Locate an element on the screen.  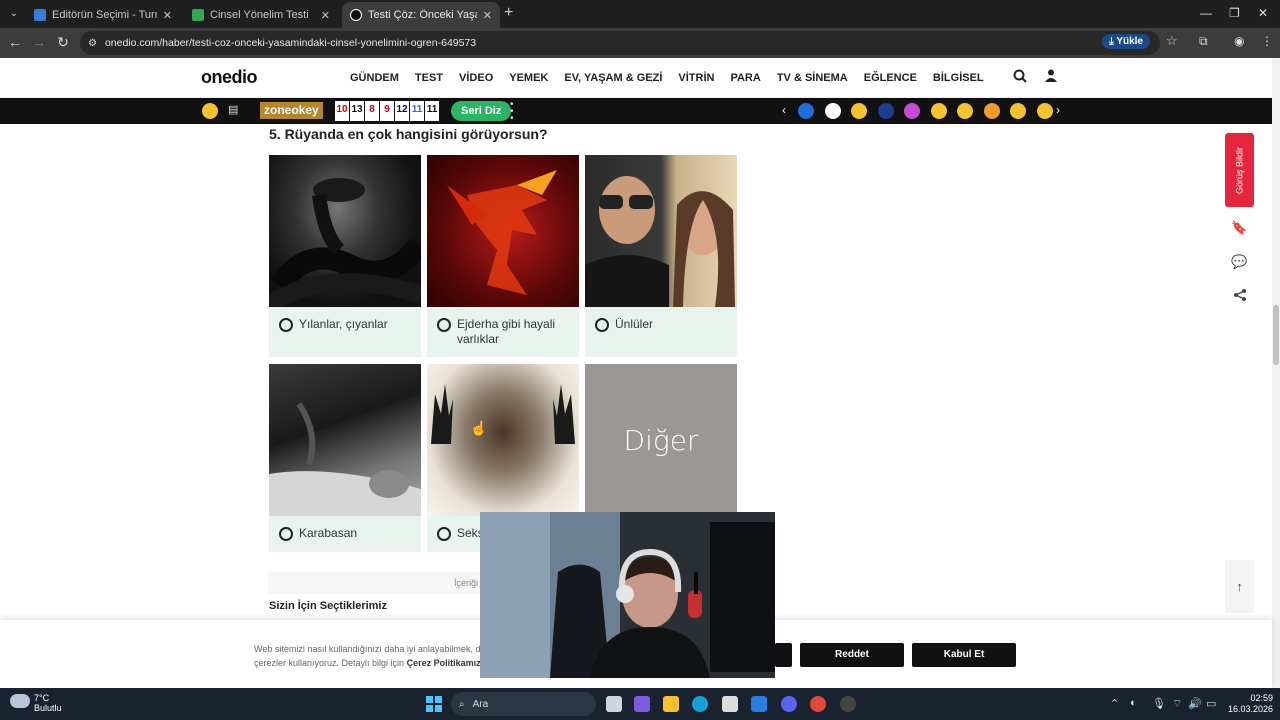
prev-arrow-icon: ‹ is located at coordinates (784, 110).